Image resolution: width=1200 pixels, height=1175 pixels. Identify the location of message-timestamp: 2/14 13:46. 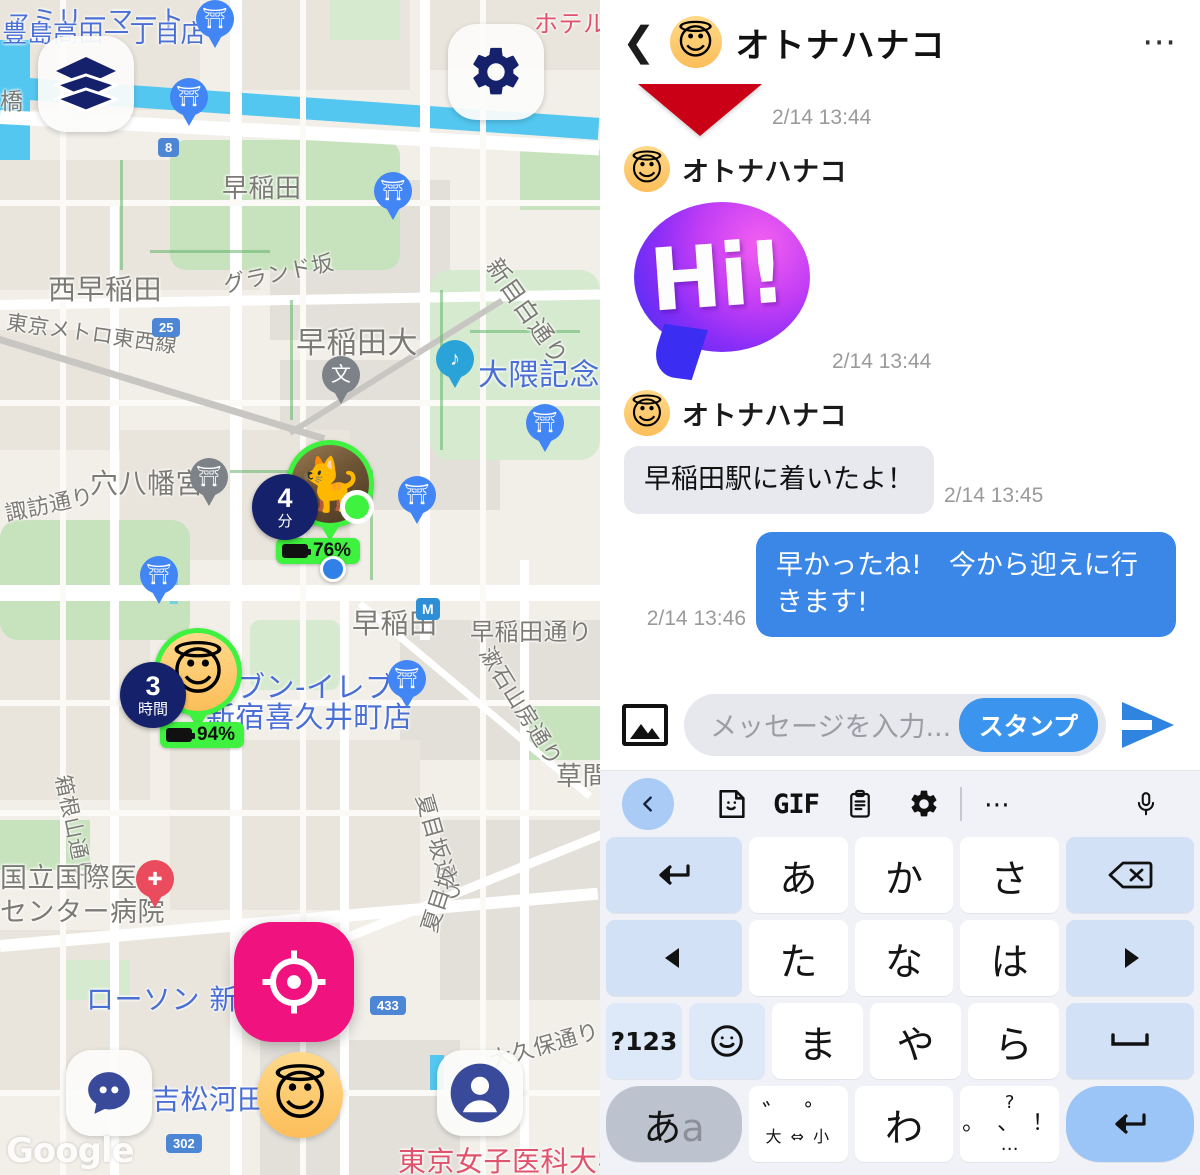
(696, 619).